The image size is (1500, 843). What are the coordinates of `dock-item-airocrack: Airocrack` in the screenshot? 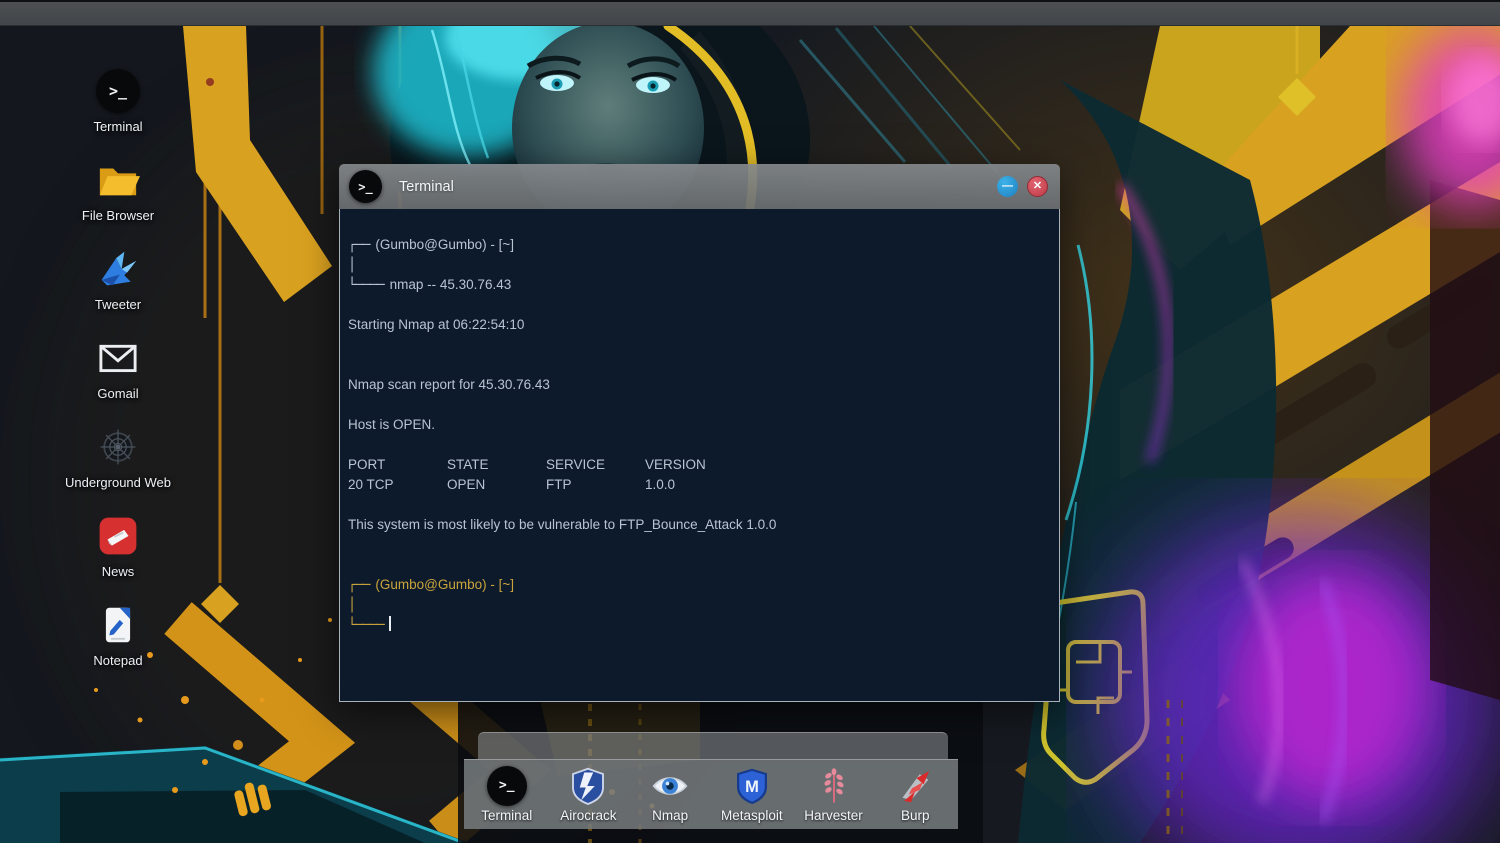 It's located at (588, 794).